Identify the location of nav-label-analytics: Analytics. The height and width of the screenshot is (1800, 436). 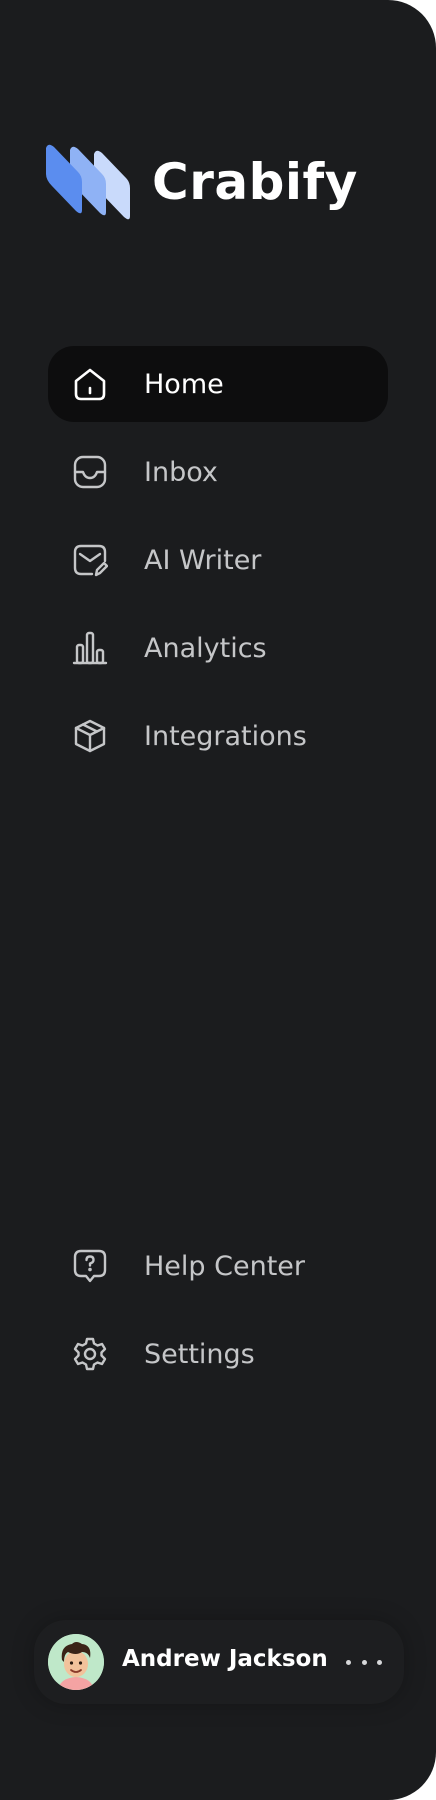
(205, 648).